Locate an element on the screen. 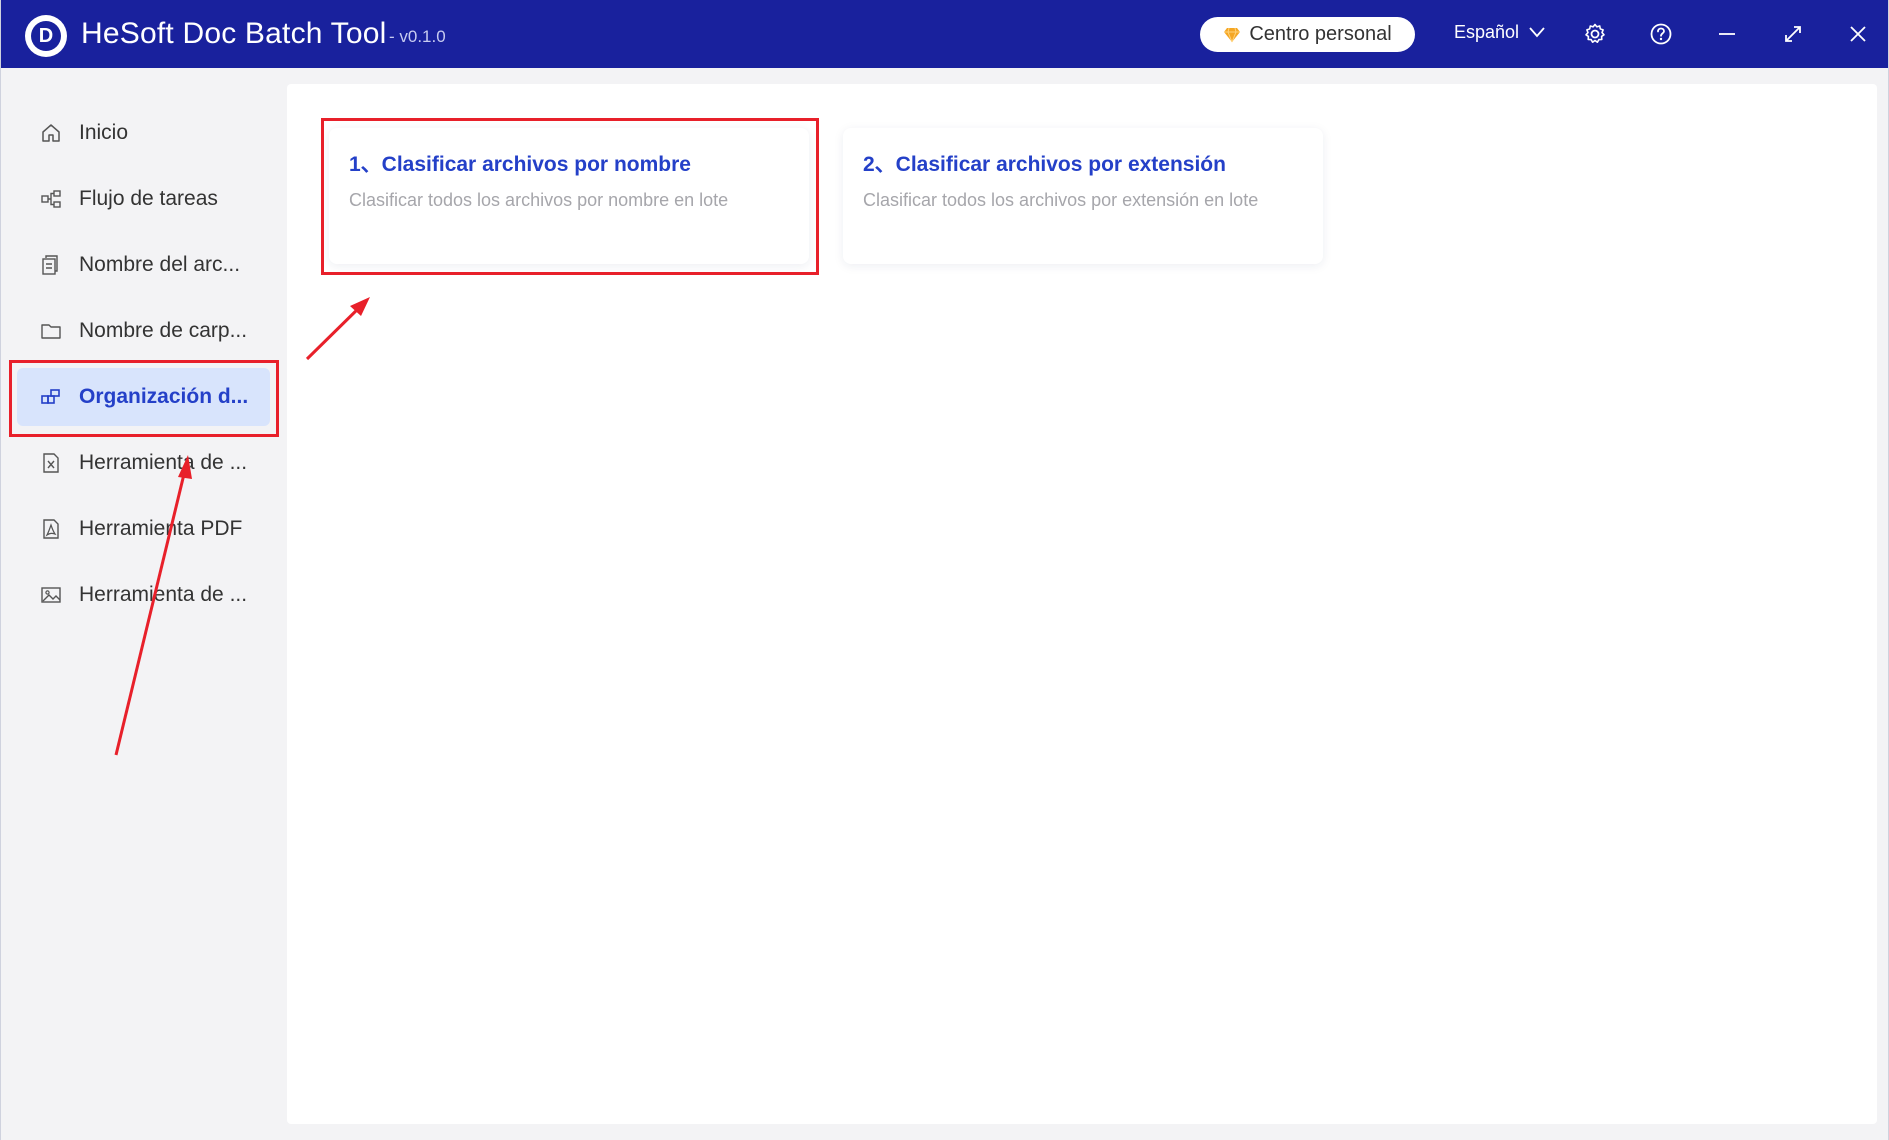 The image size is (1889, 1140). card-title: 2、Clasificar archivos por extensión is located at coordinates (1044, 164).